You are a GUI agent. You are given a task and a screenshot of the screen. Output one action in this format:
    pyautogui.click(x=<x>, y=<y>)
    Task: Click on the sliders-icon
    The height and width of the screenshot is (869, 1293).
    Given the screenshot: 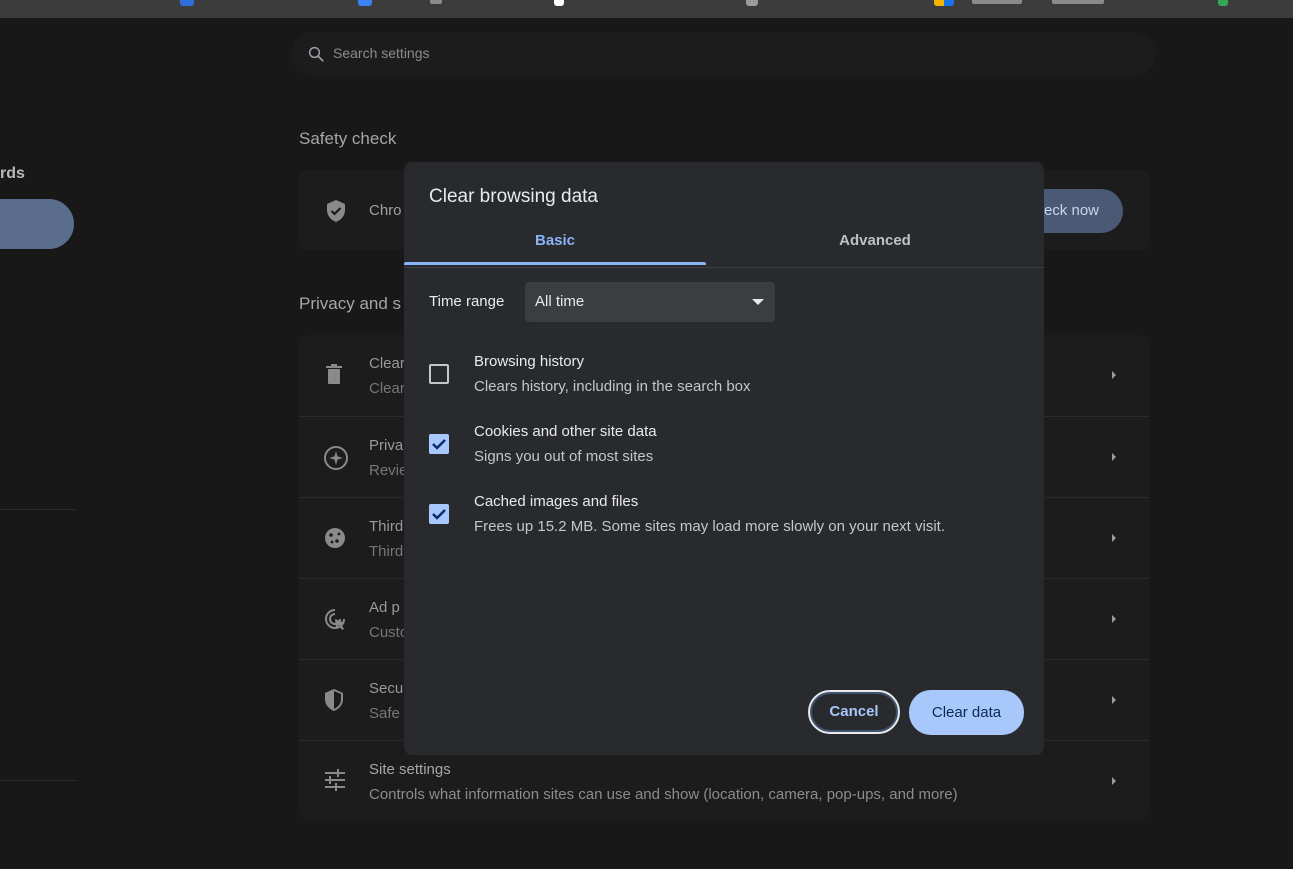 What is the action you would take?
    pyautogui.click(x=335, y=782)
    